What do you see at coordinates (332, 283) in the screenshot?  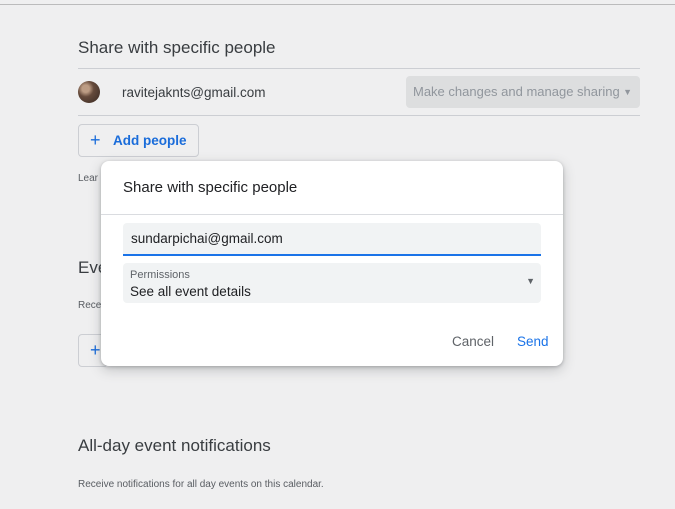 I see `permissions-select: Permissions See all event details ▼` at bounding box center [332, 283].